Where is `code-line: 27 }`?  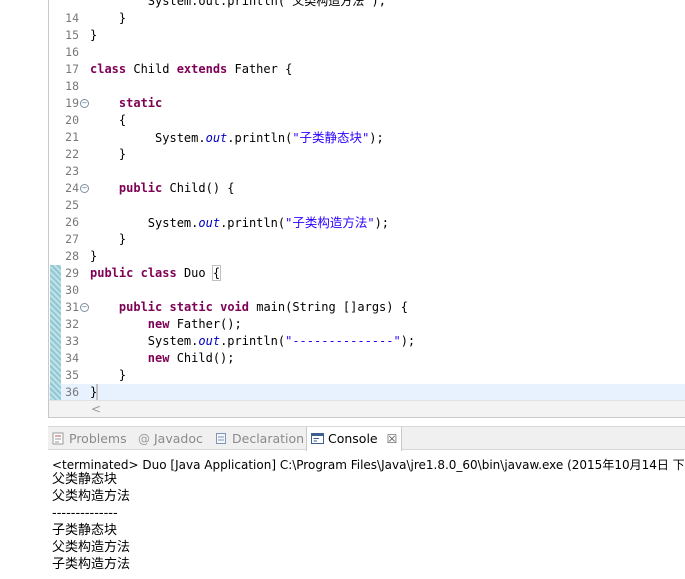
code-line: 27 } is located at coordinates (367, 239).